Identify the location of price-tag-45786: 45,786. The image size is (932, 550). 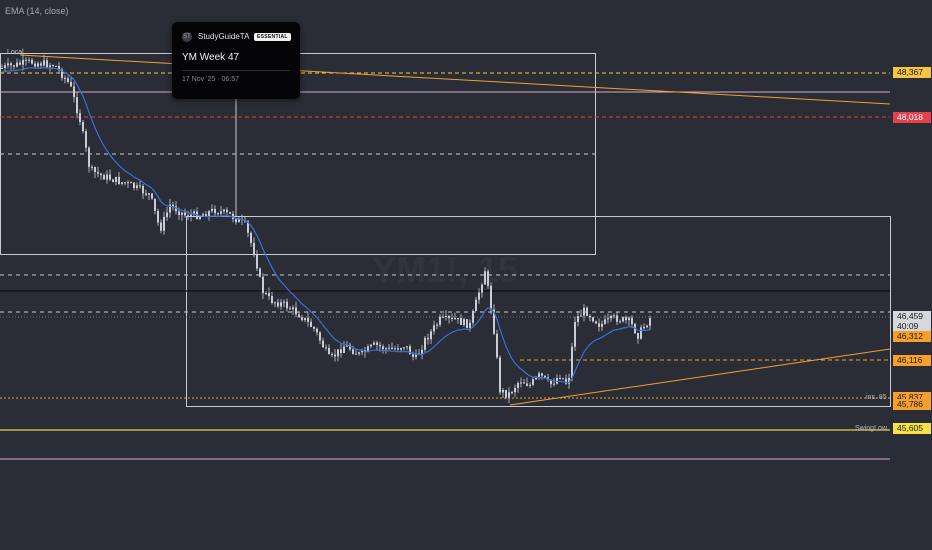
(912, 404).